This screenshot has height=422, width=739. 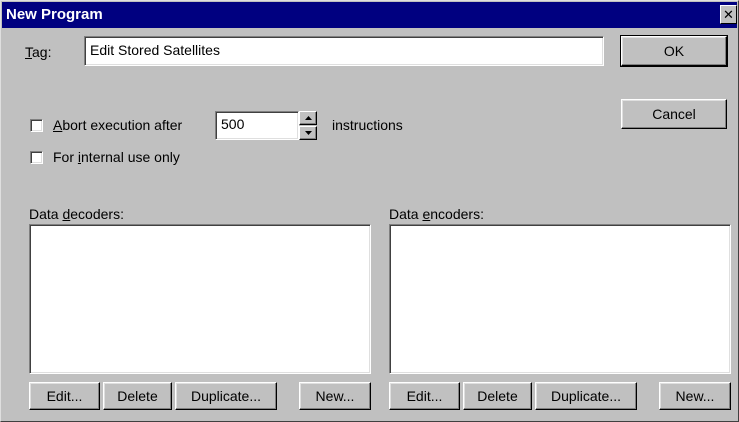 What do you see at coordinates (344, 51) in the screenshot?
I see `tag-input: Edit Stored Satellites` at bounding box center [344, 51].